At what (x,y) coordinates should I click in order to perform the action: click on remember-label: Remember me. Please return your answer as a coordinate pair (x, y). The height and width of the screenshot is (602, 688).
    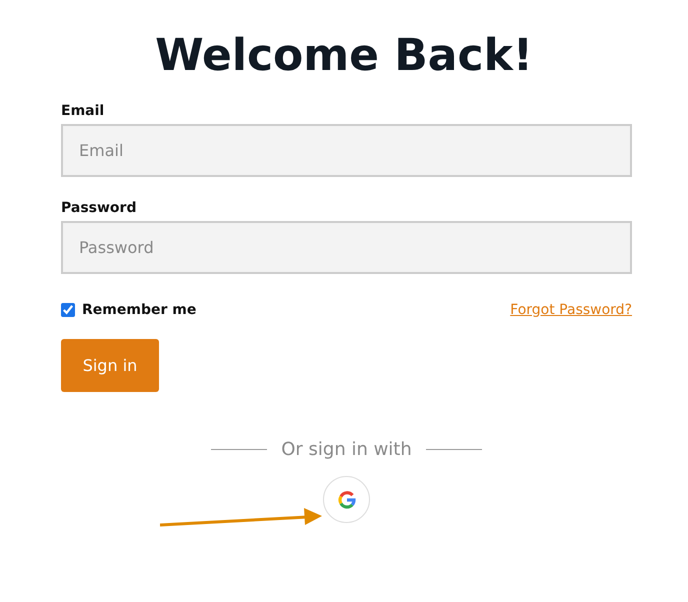
    Looking at the image, I should click on (139, 310).